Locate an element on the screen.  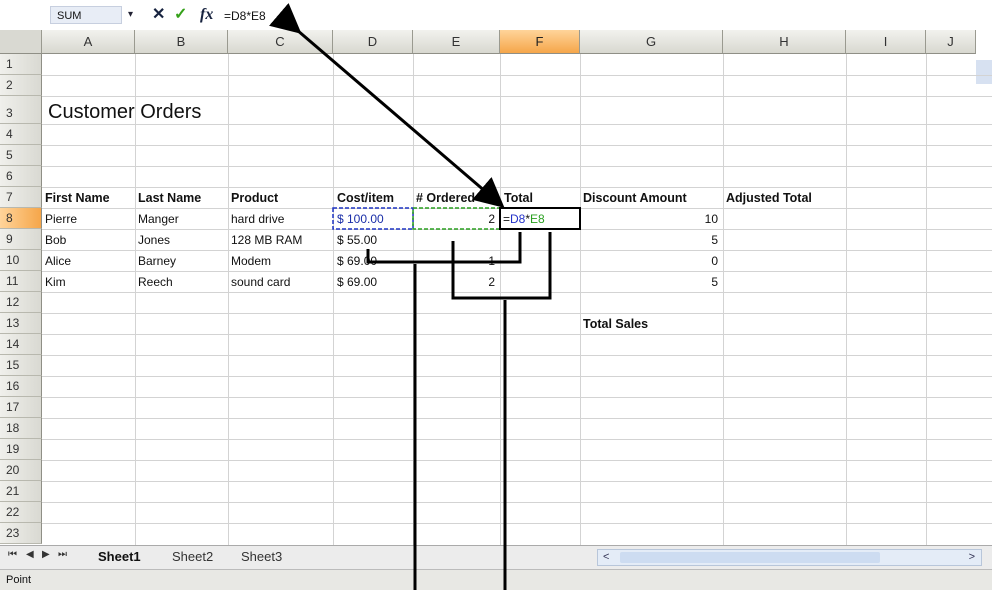
header-discount-amount: Discount Amount is located at coordinates (635, 198).